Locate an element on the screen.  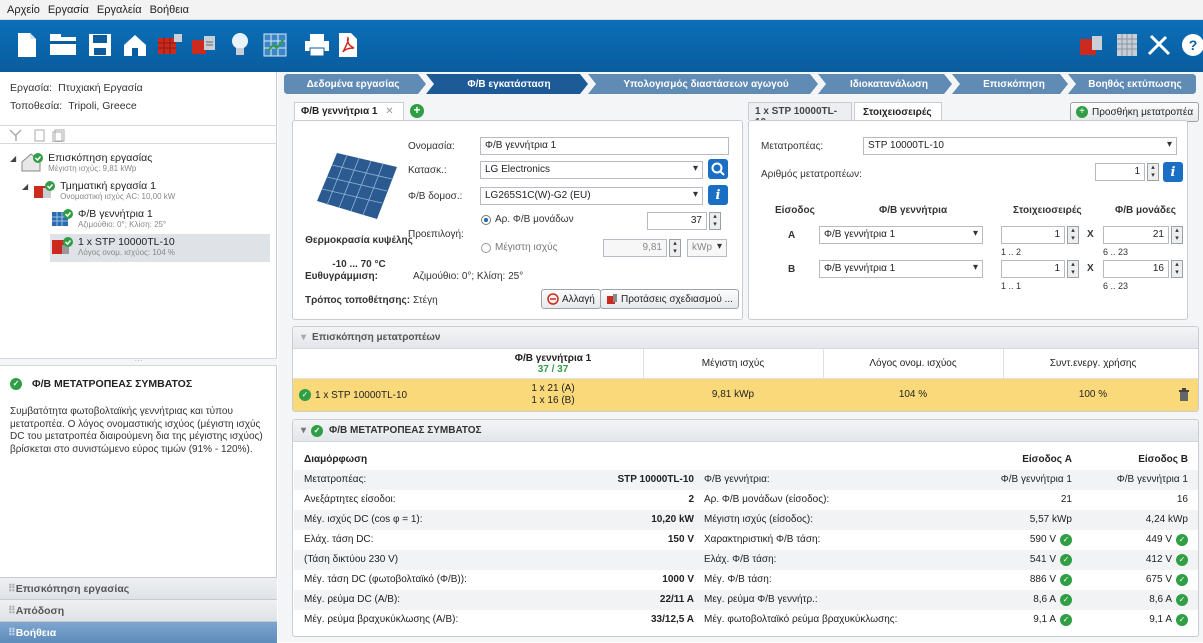
grid-icon is located at coordinates (275, 45).